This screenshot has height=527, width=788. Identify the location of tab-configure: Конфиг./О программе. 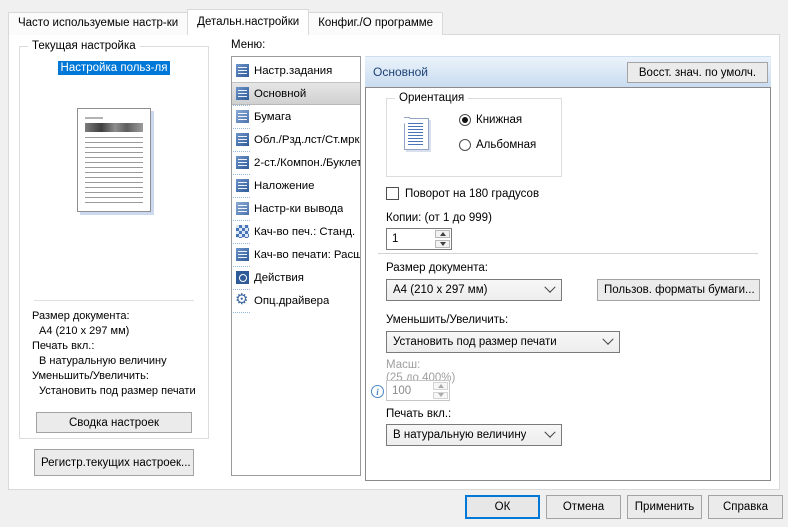
(376, 23).